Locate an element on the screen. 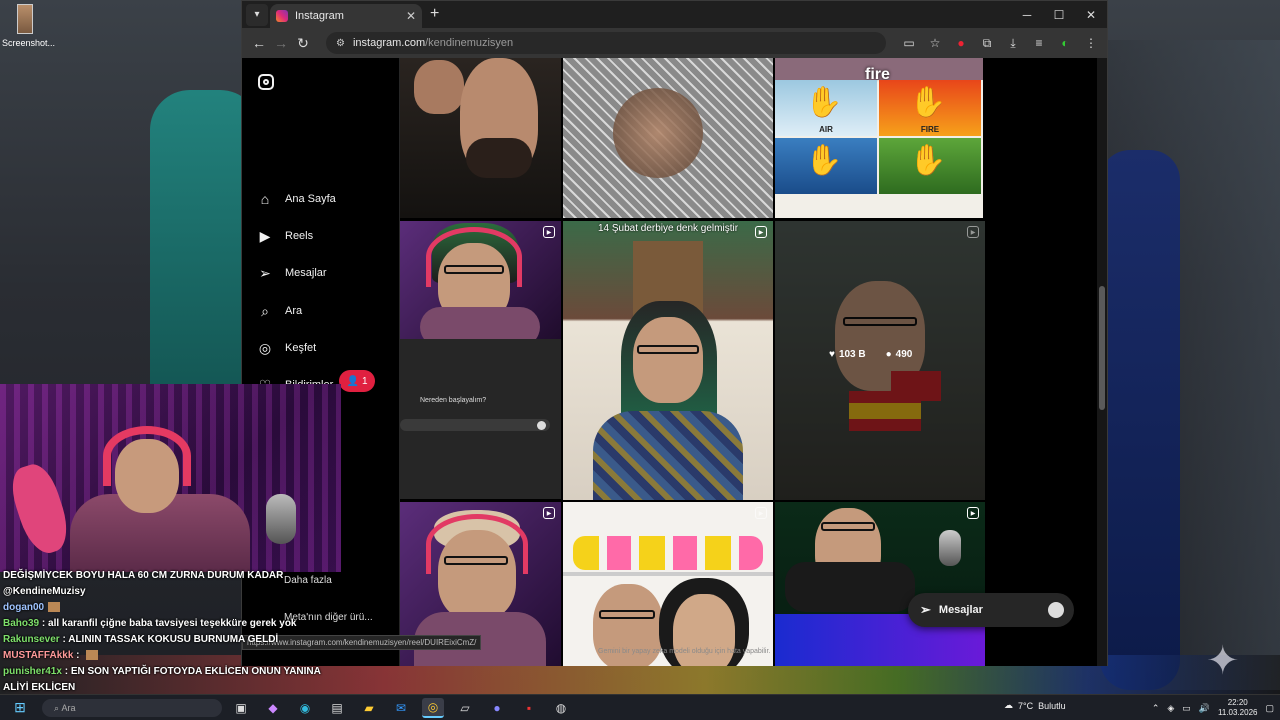 This screenshot has width=1280, height=720. chat-user: Rakunsever is located at coordinates (31, 639).